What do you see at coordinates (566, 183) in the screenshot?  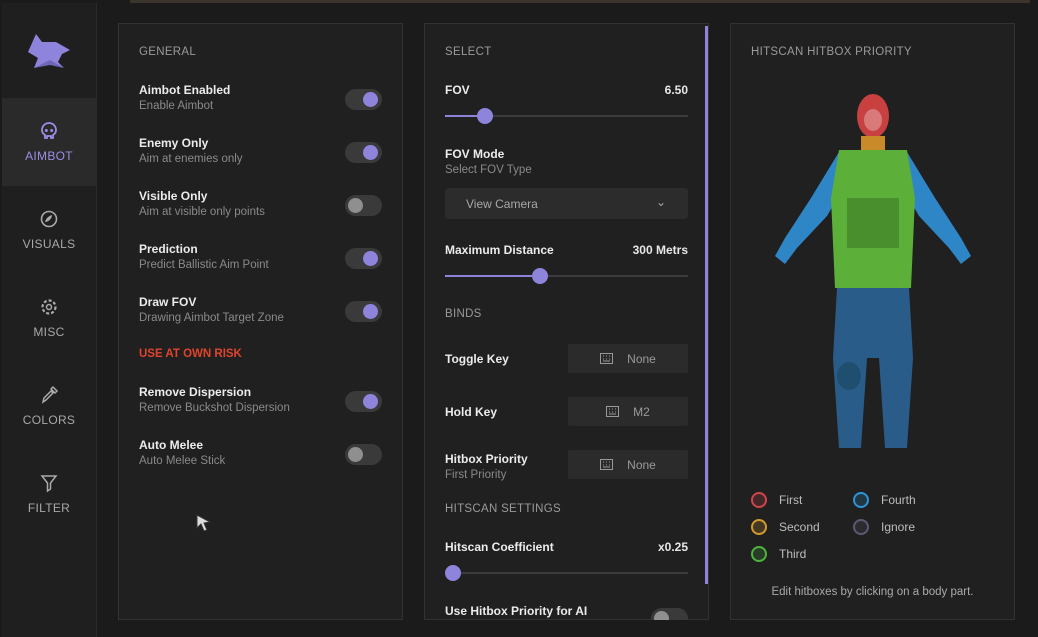 I see `fov-mode-setting: FOV Mode Select FOV Type View Camera ⌄` at bounding box center [566, 183].